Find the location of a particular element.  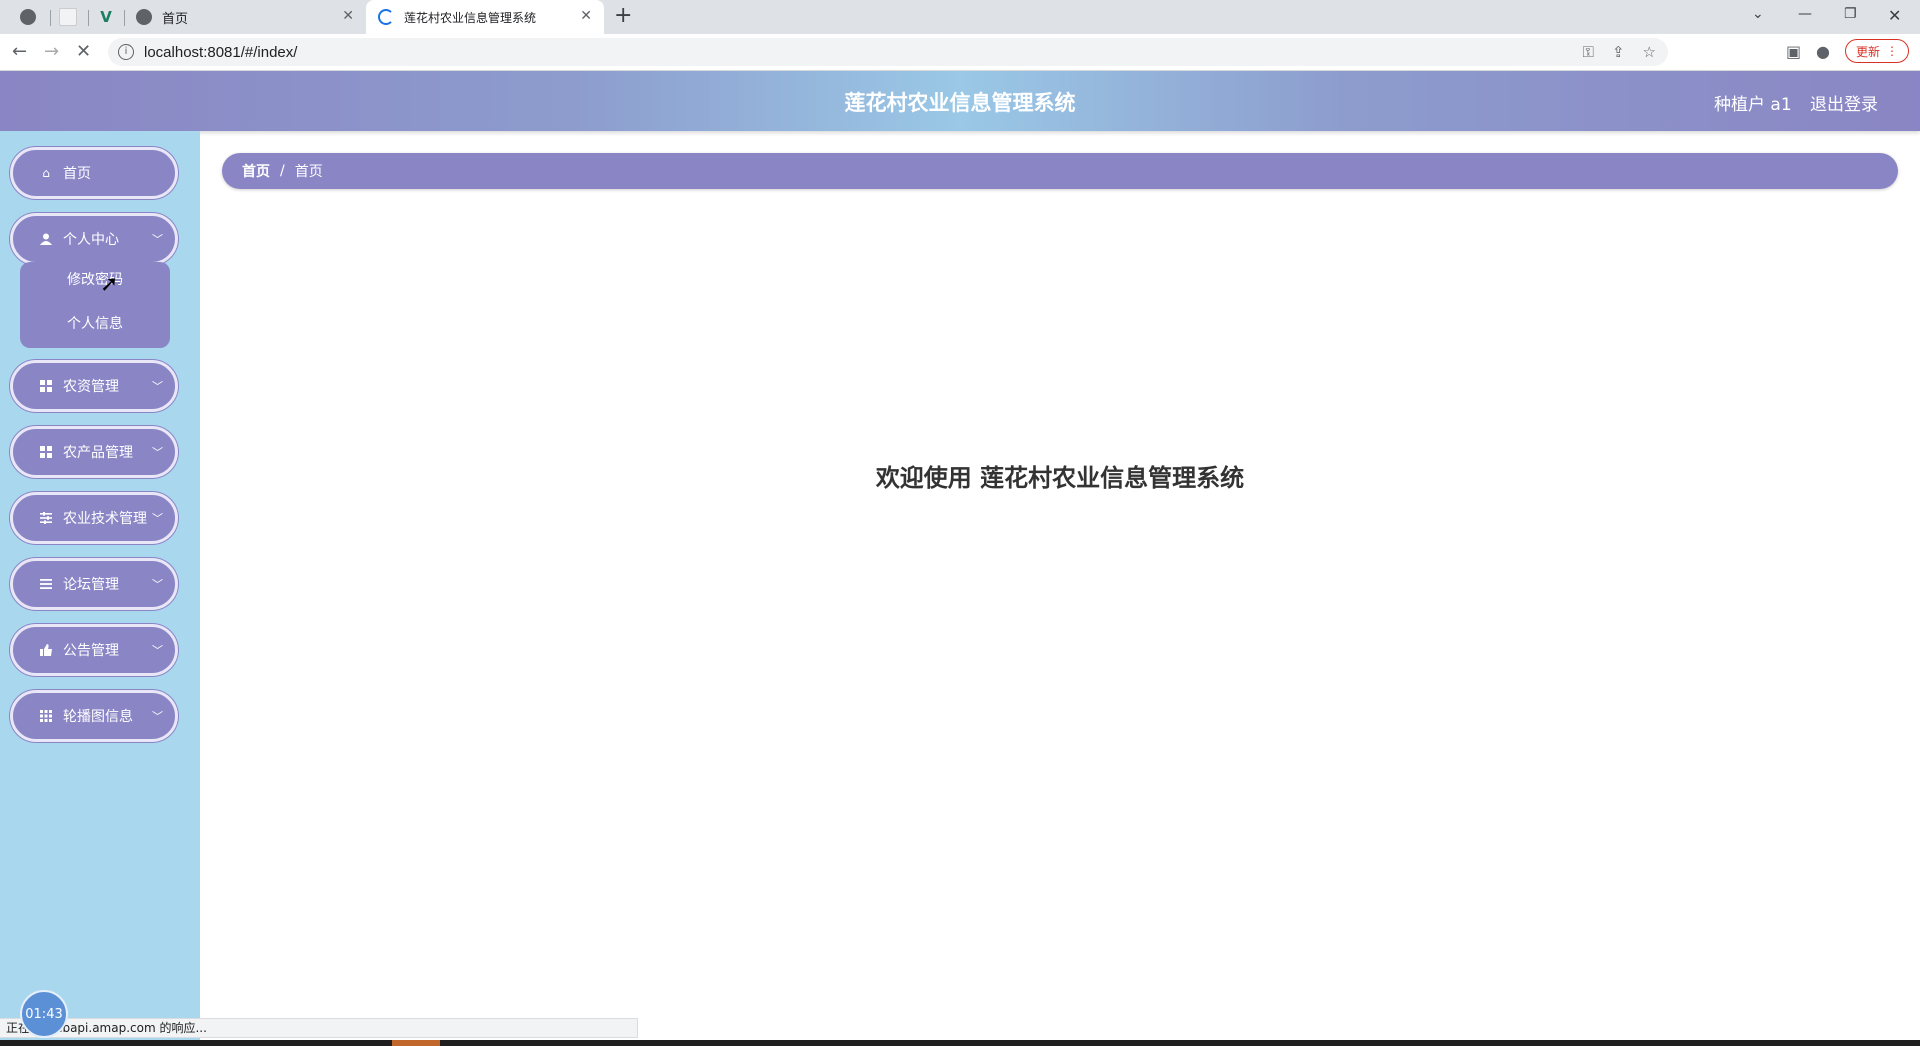

sidebar-item-label: 论坛管理 is located at coordinates (91, 585).